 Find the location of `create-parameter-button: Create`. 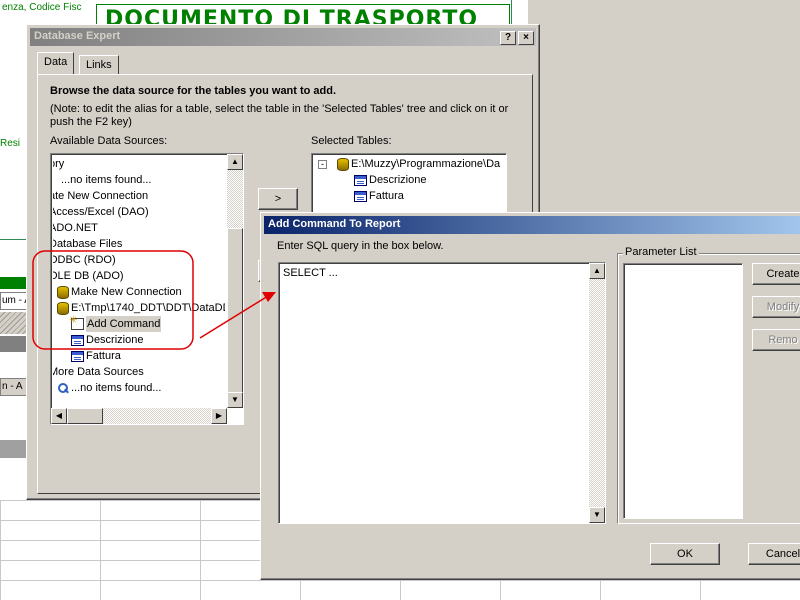

create-parameter-button: Create is located at coordinates (776, 274).